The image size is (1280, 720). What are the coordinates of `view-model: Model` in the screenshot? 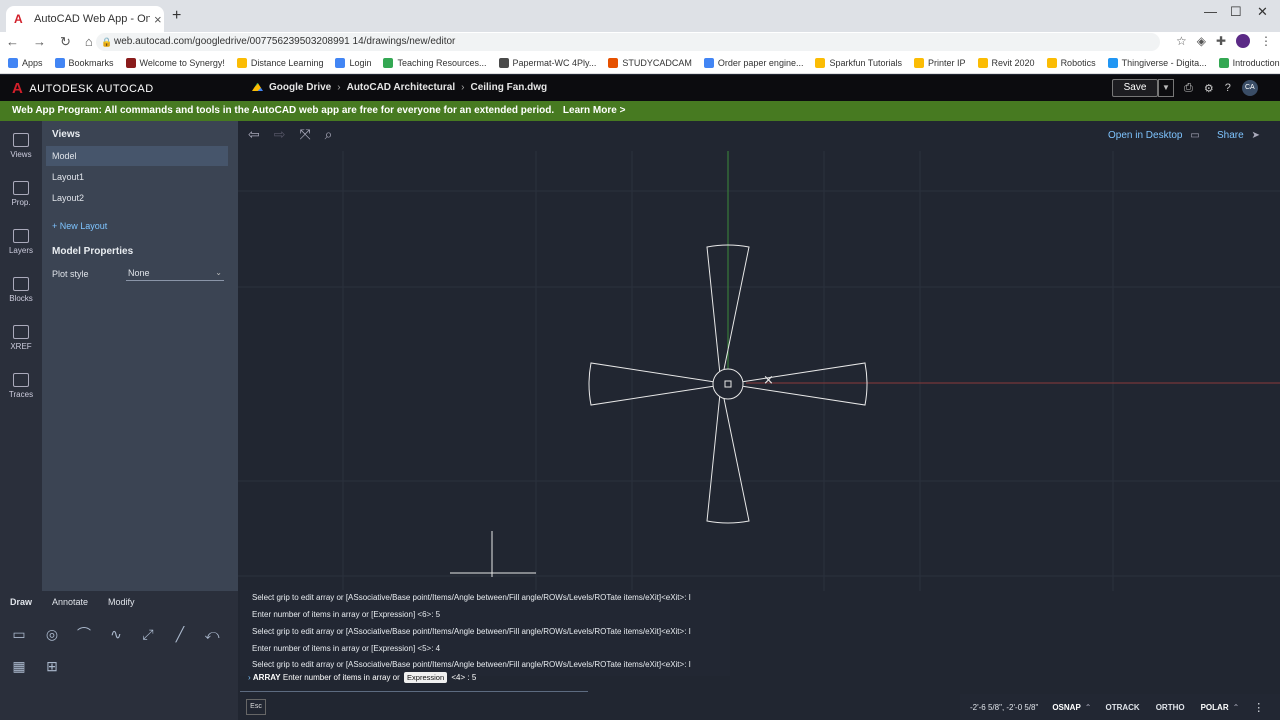 It's located at (137, 156).